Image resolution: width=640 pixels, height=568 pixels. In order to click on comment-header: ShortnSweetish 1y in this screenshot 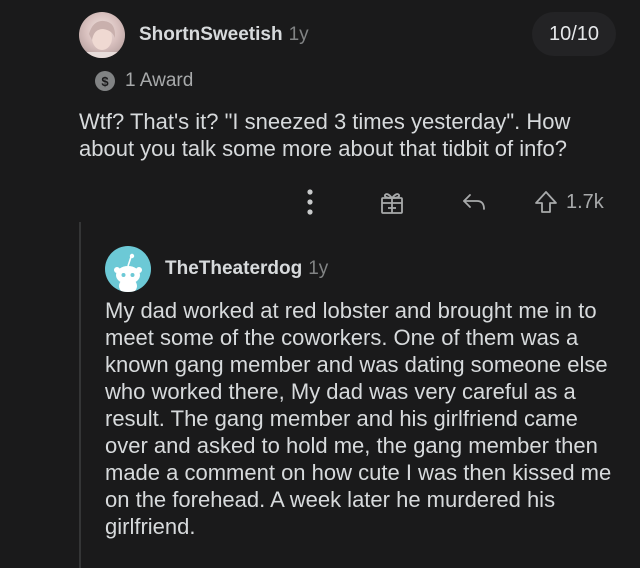, I will do `click(194, 35)`.